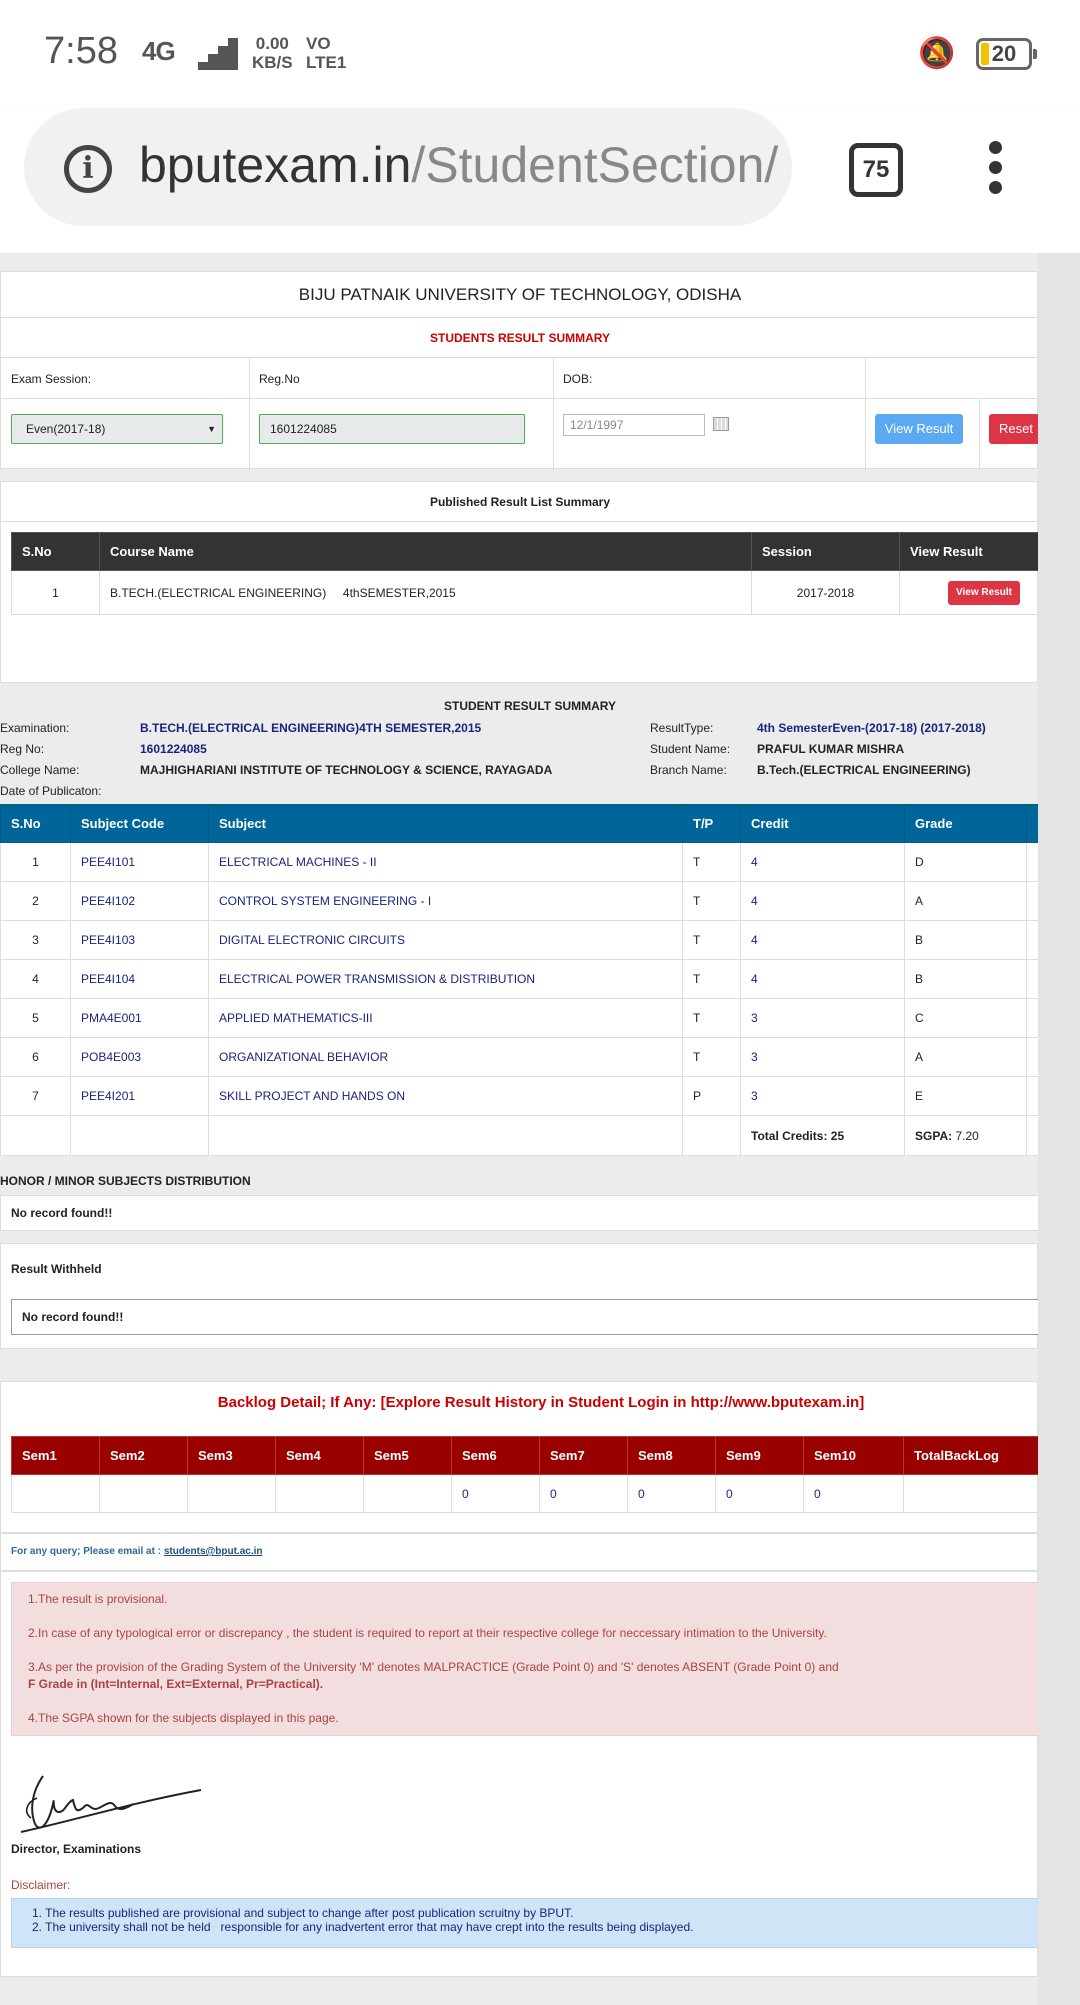 The image size is (1080, 2005). Describe the element at coordinates (529, 1057) in the screenshot. I see `table-row: 6 POB4E003 ORGANIZATIONAL BEHAVIOR T 3 A` at that location.